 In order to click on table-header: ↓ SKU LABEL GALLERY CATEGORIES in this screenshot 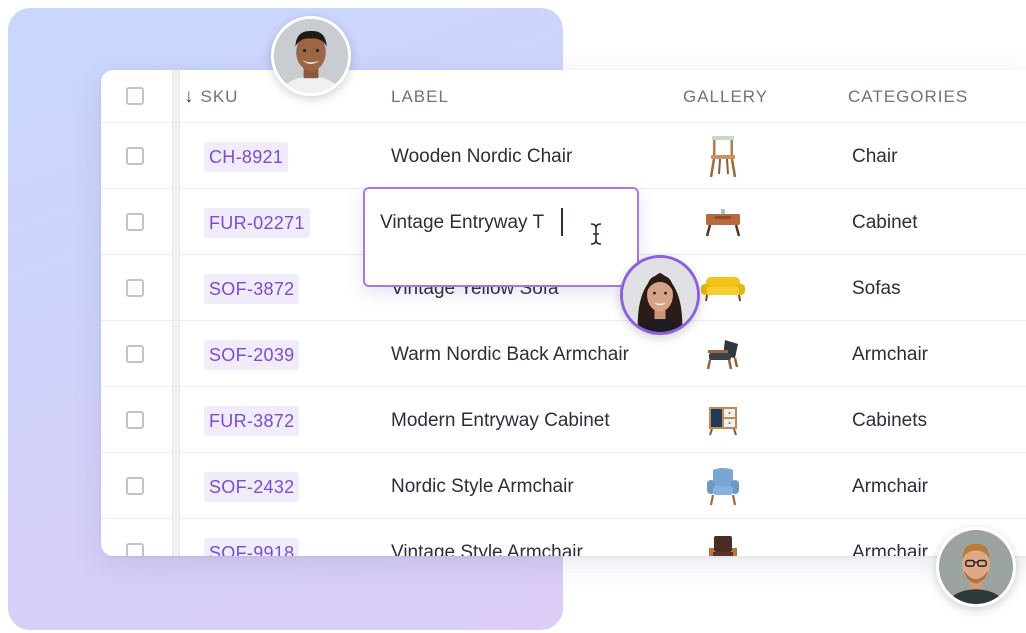, I will do `click(563, 96)`.